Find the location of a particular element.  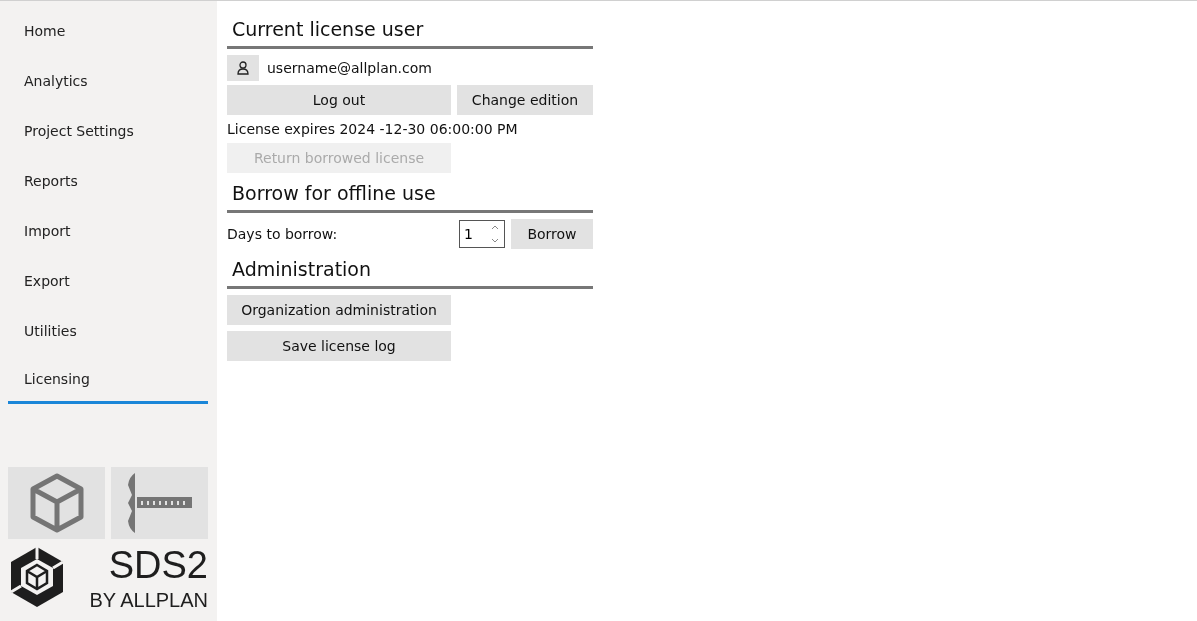

admin-button: Save license log is located at coordinates (339, 346).